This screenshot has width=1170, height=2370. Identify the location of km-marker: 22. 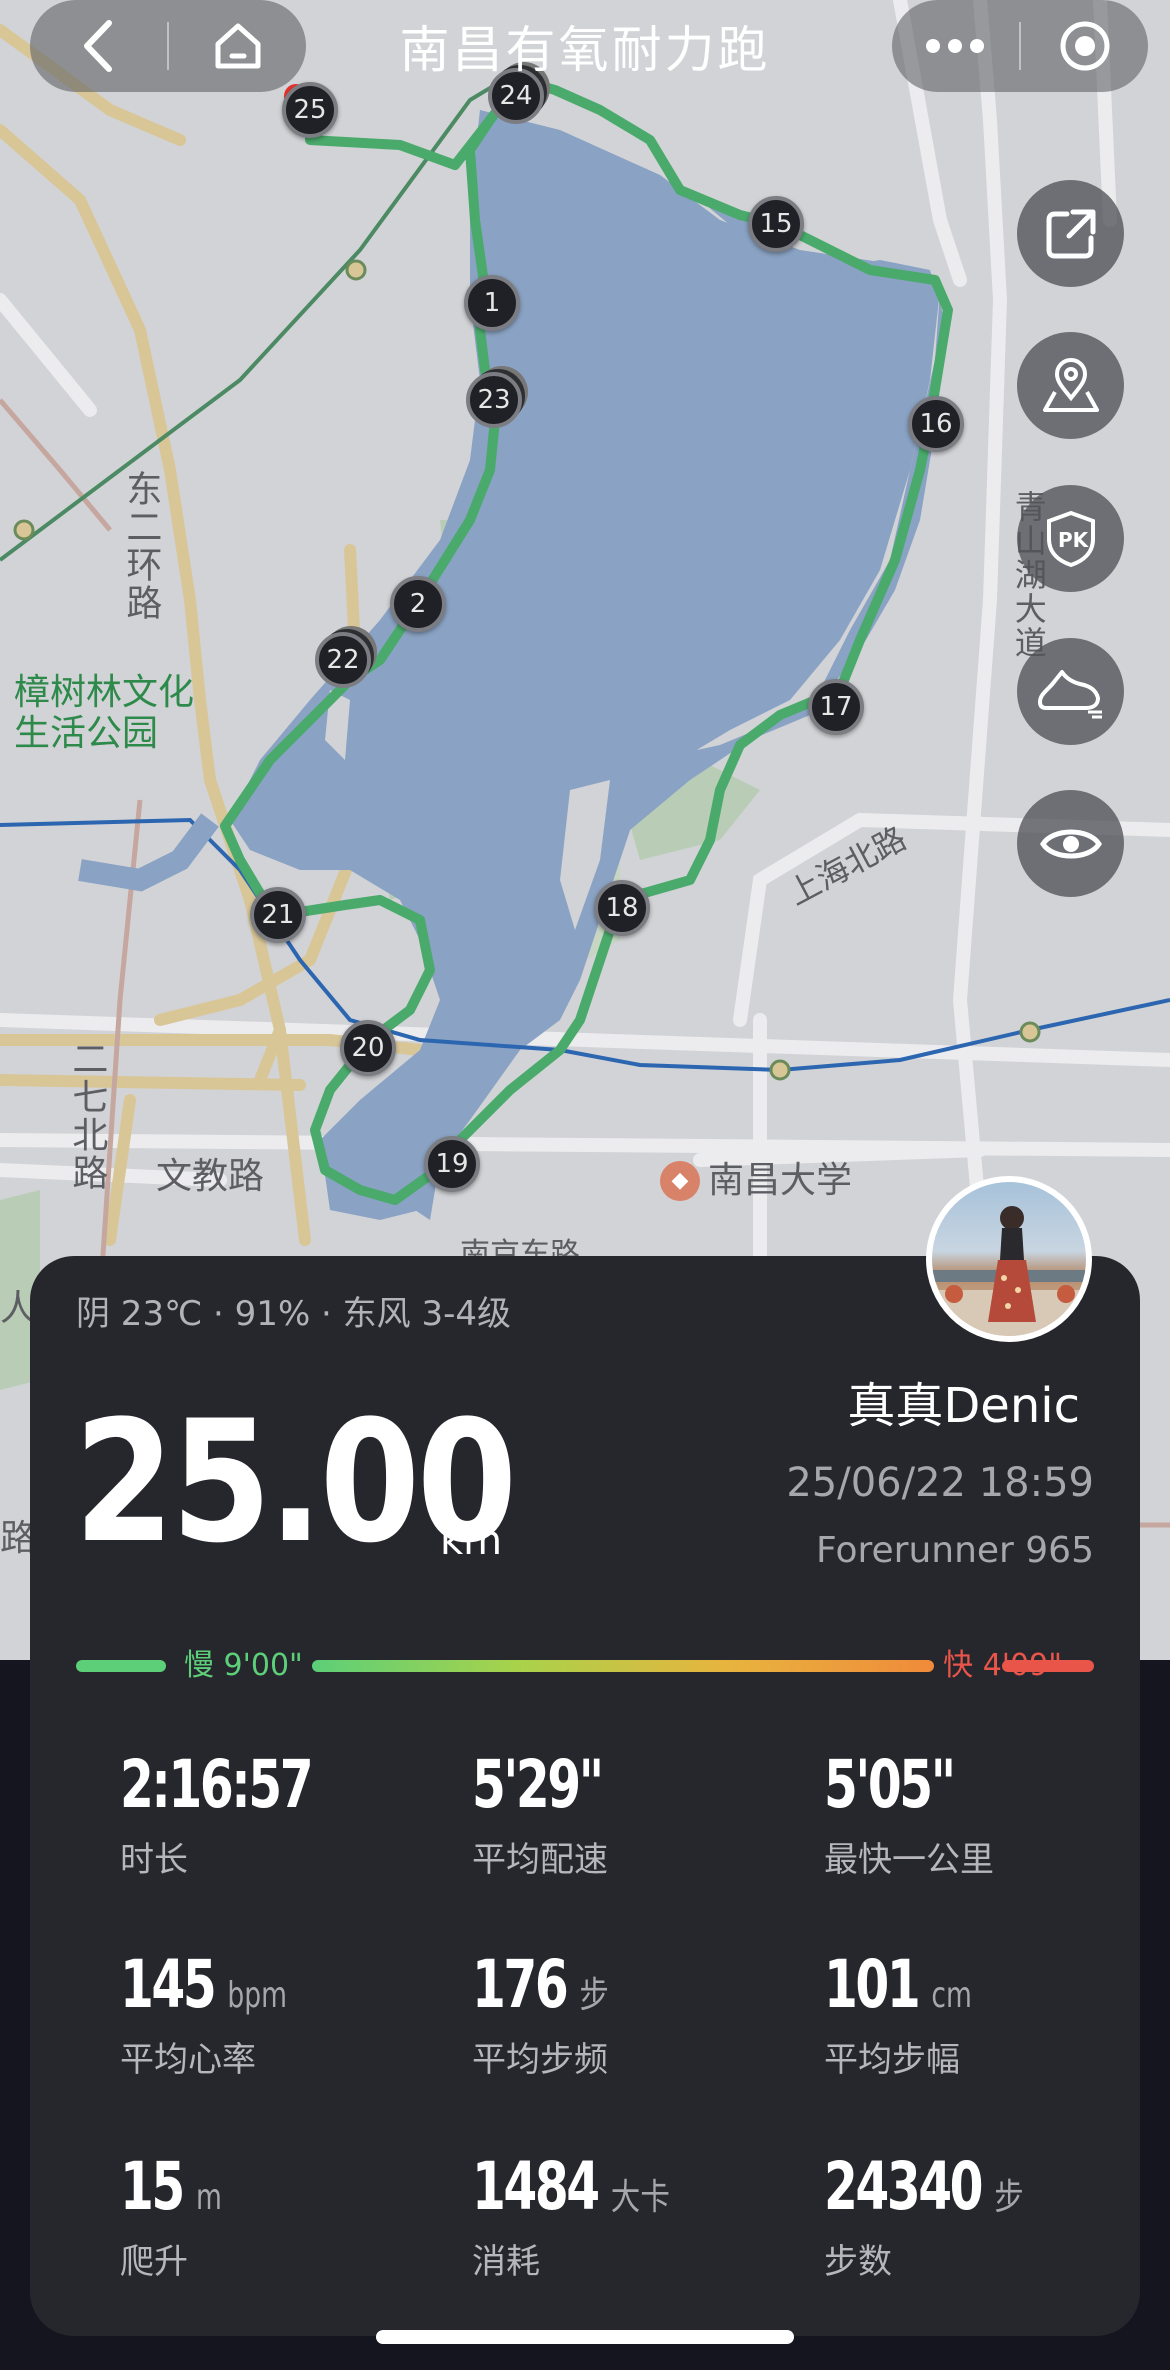
(343, 660).